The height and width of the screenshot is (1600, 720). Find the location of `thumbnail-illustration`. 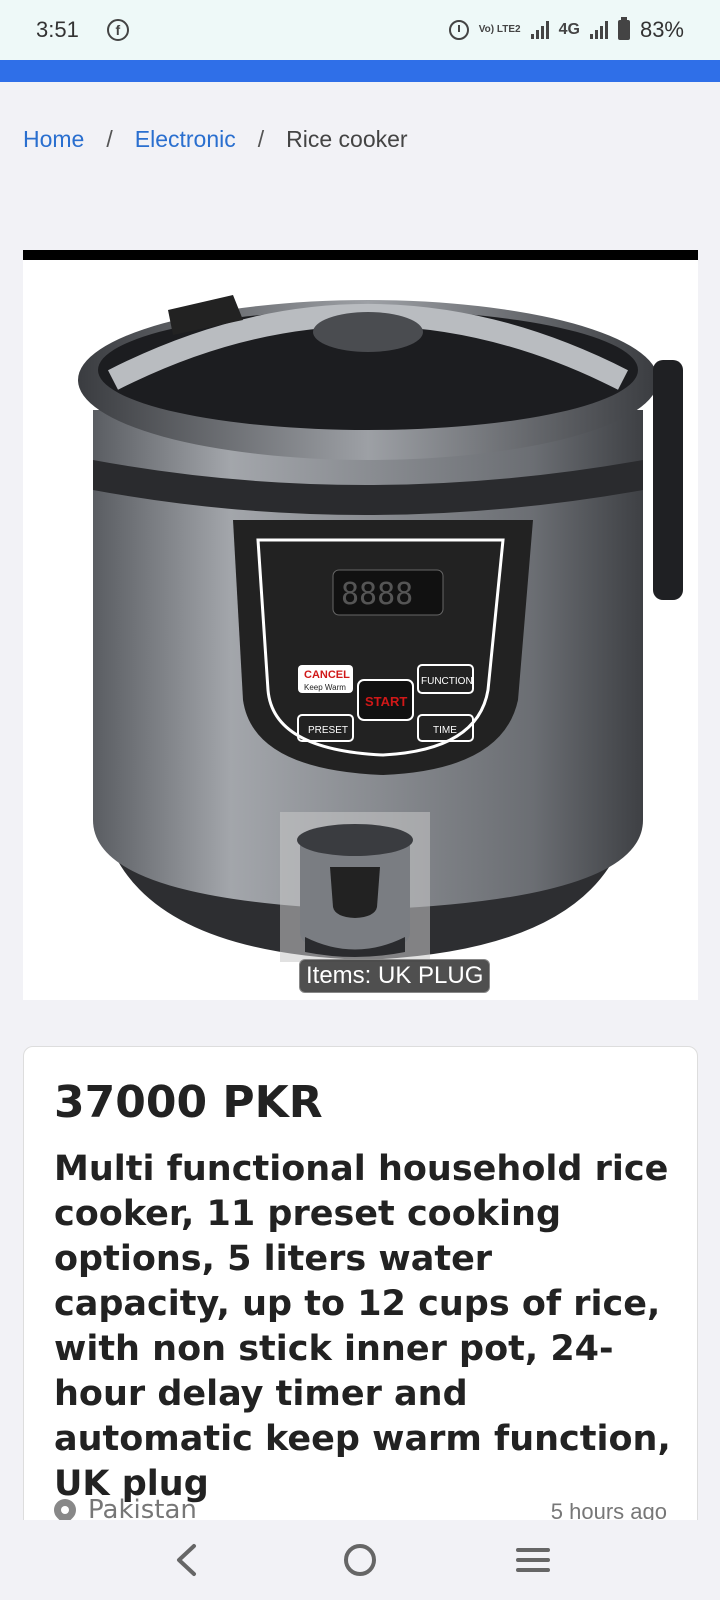

thumbnail-illustration is located at coordinates (355, 890).